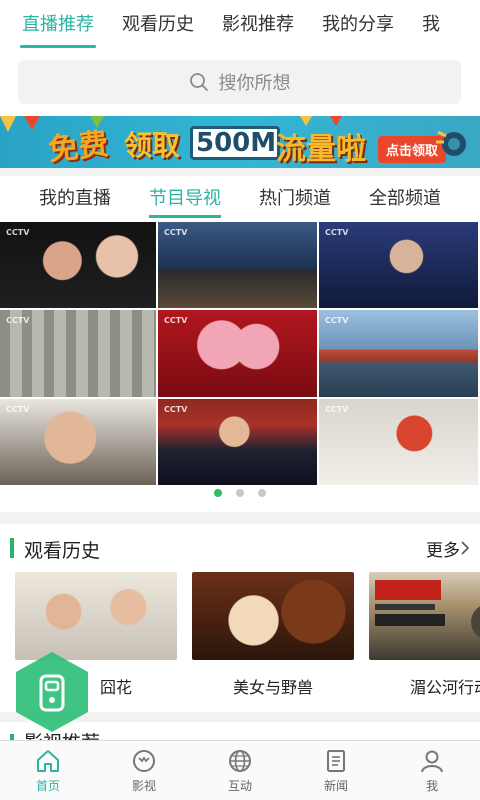  What do you see at coordinates (443, 548) in the screenshot?
I see `more-link: 更多` at bounding box center [443, 548].